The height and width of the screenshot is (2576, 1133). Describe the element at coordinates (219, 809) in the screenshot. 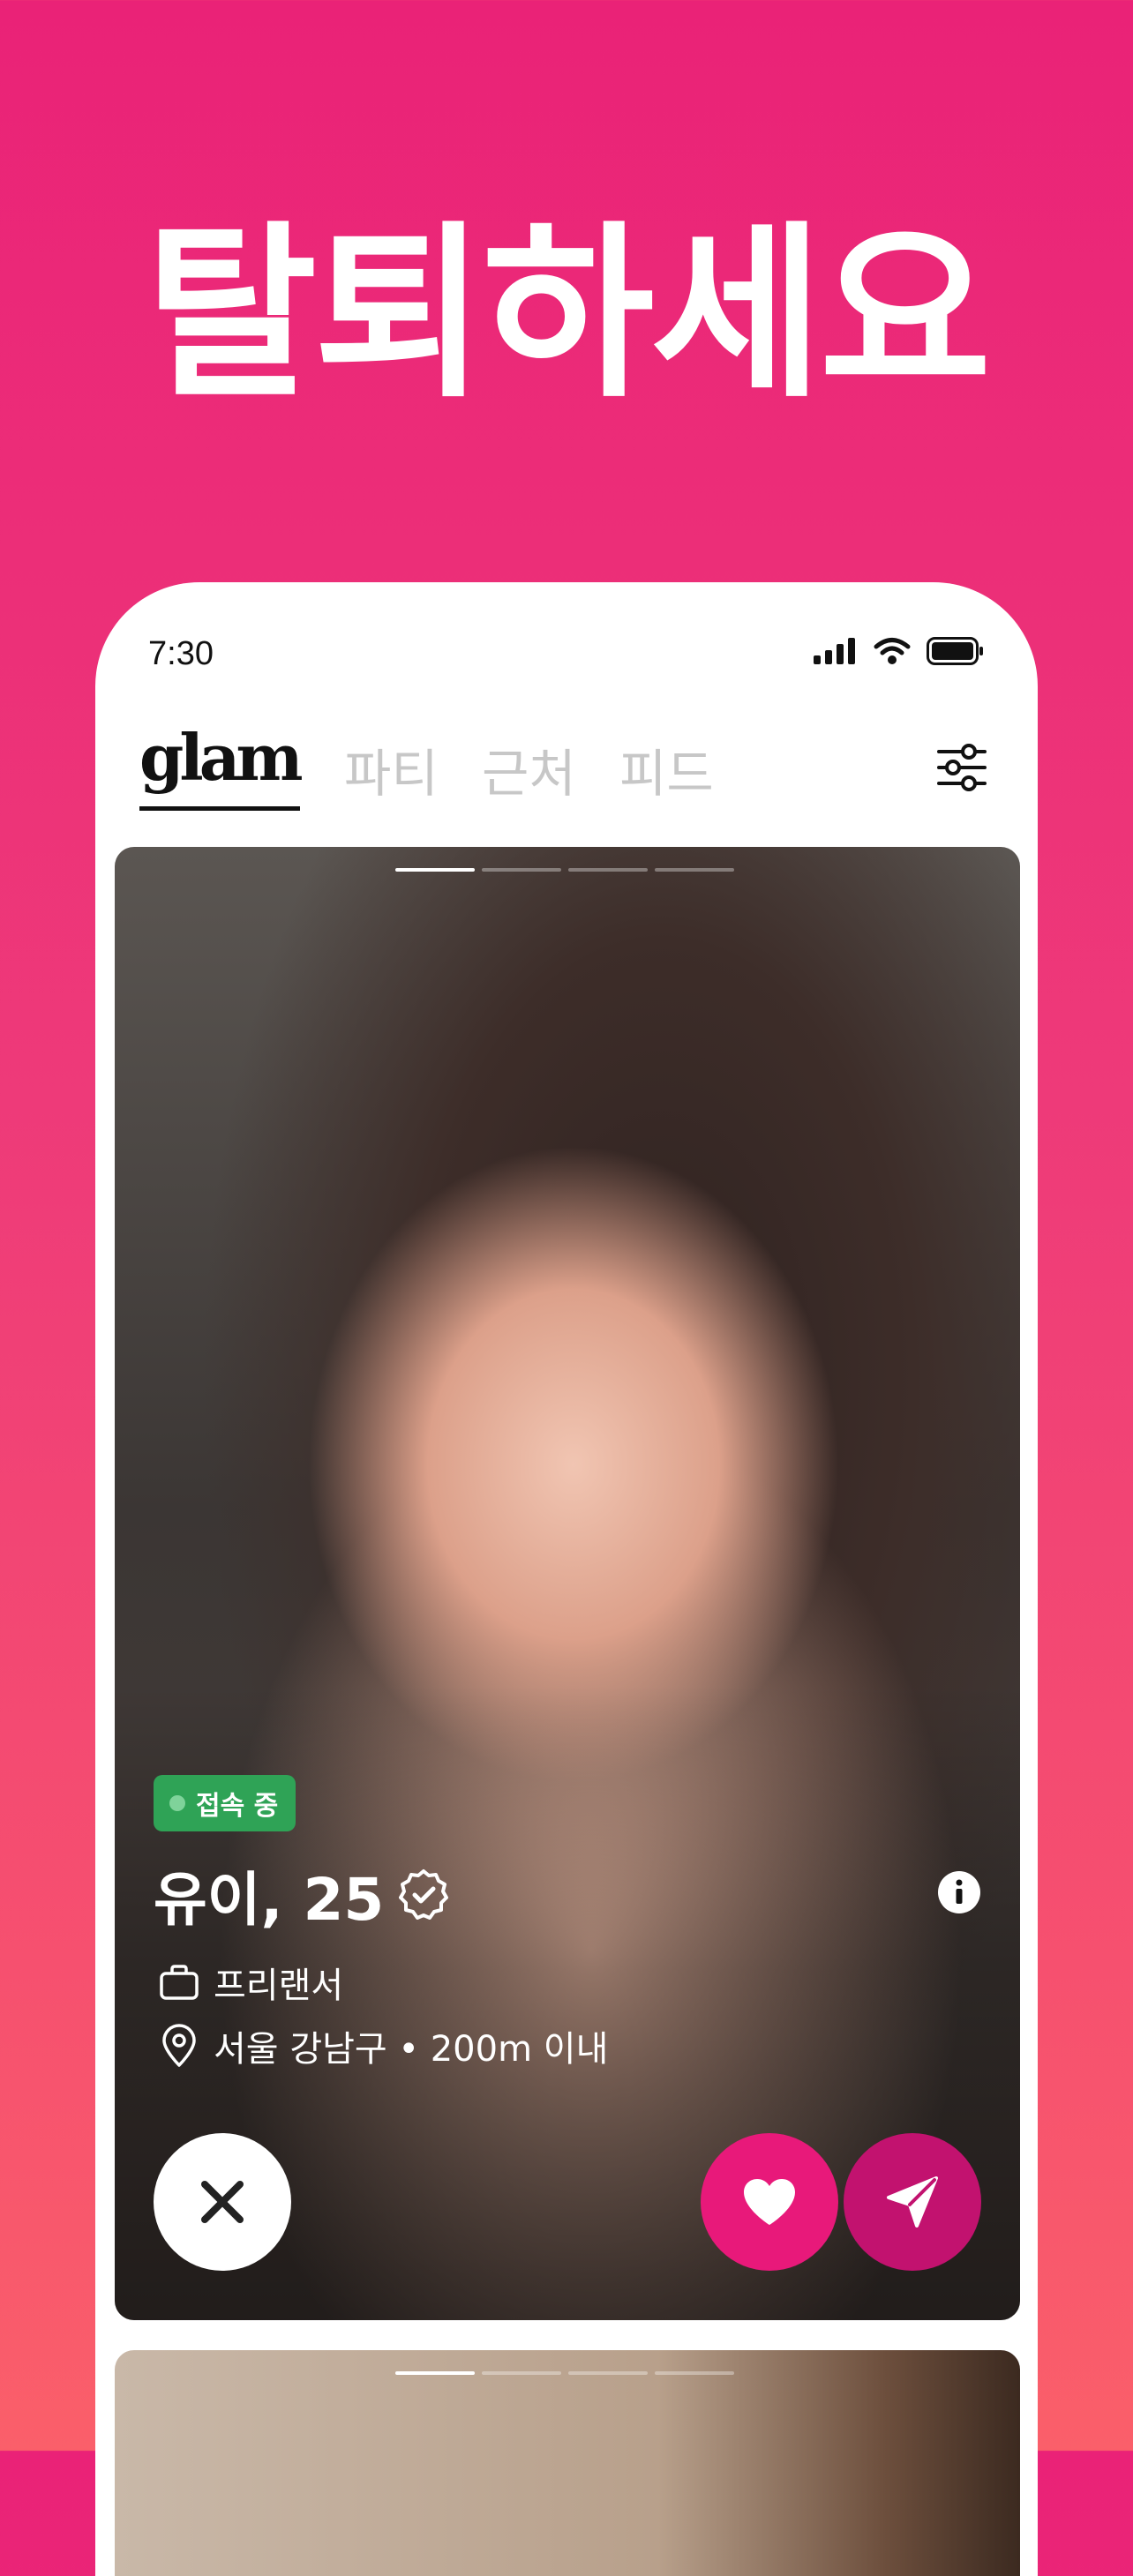

I see `active-tab-underline` at that location.